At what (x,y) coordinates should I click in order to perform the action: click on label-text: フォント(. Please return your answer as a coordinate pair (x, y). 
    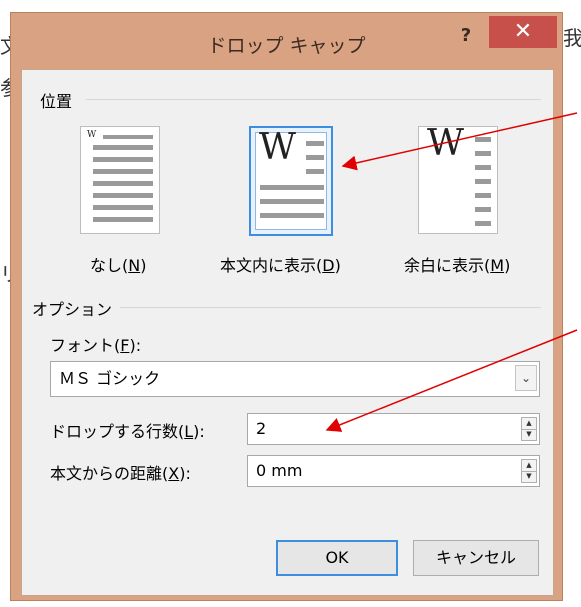
    Looking at the image, I should click on (85, 345).